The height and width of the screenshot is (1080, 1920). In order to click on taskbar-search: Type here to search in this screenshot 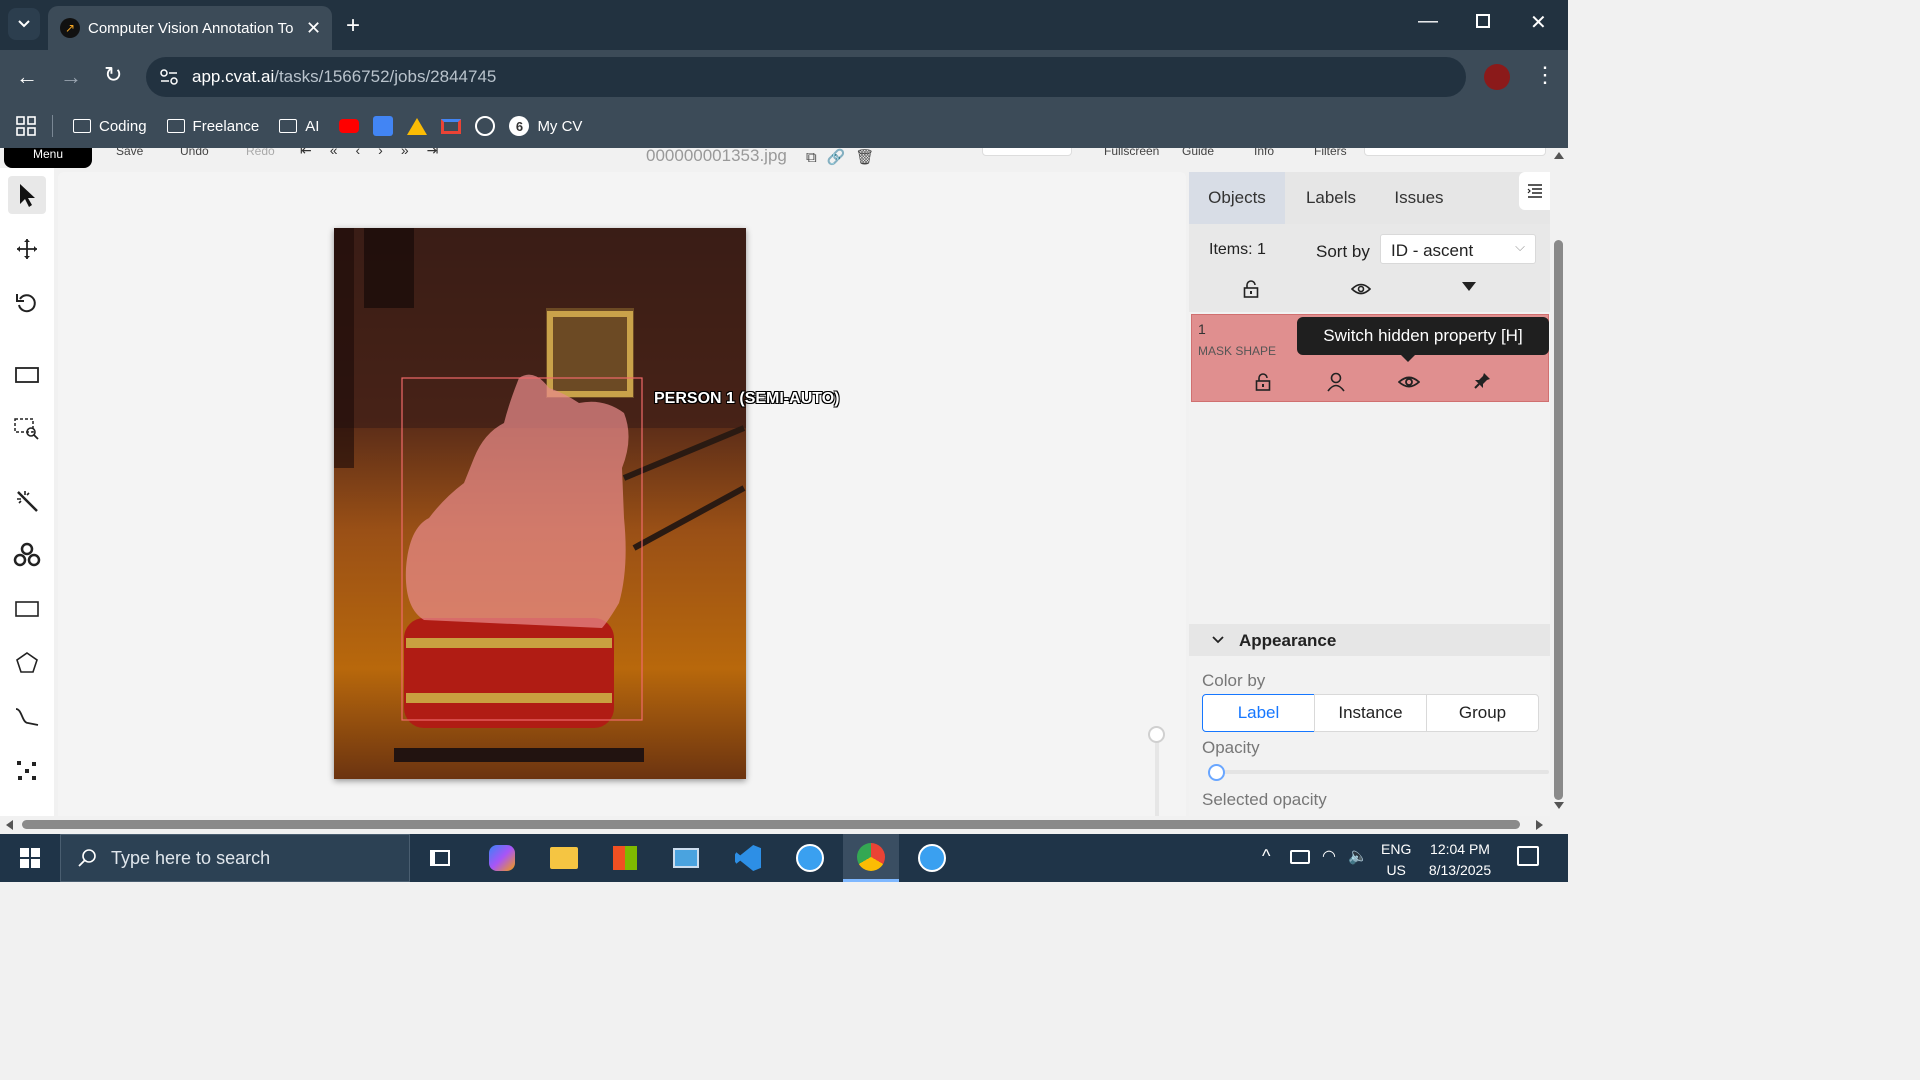, I will do `click(235, 858)`.